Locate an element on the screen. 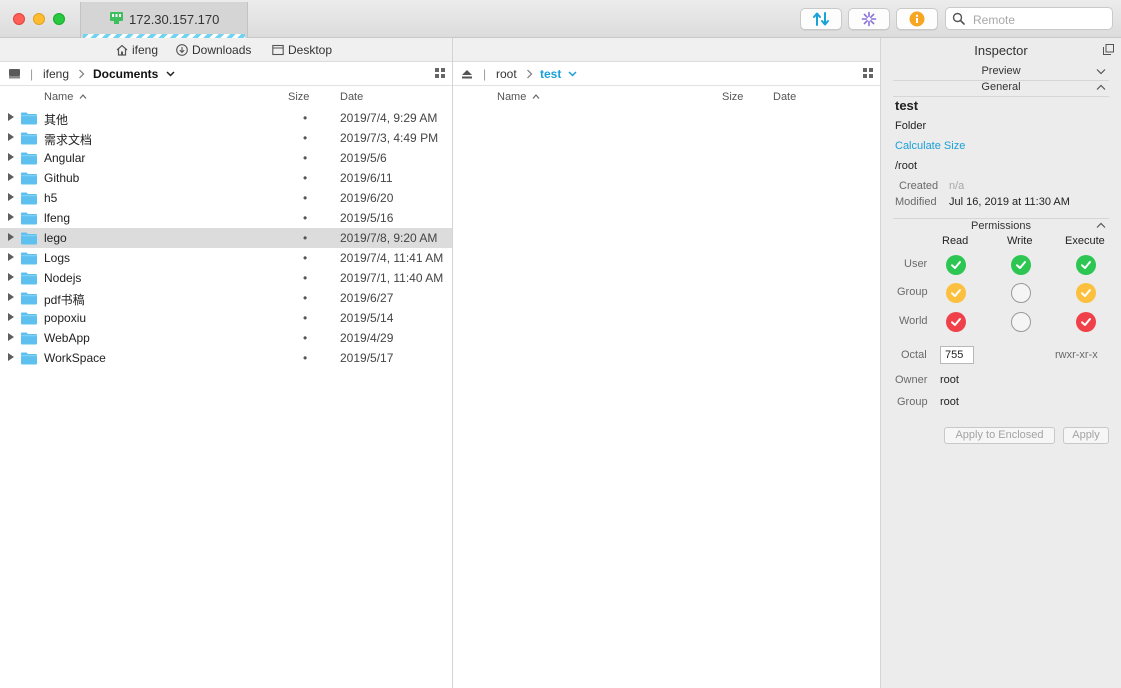 This screenshot has height=688, width=1121. octal-label: Octal is located at coordinates (914, 355).